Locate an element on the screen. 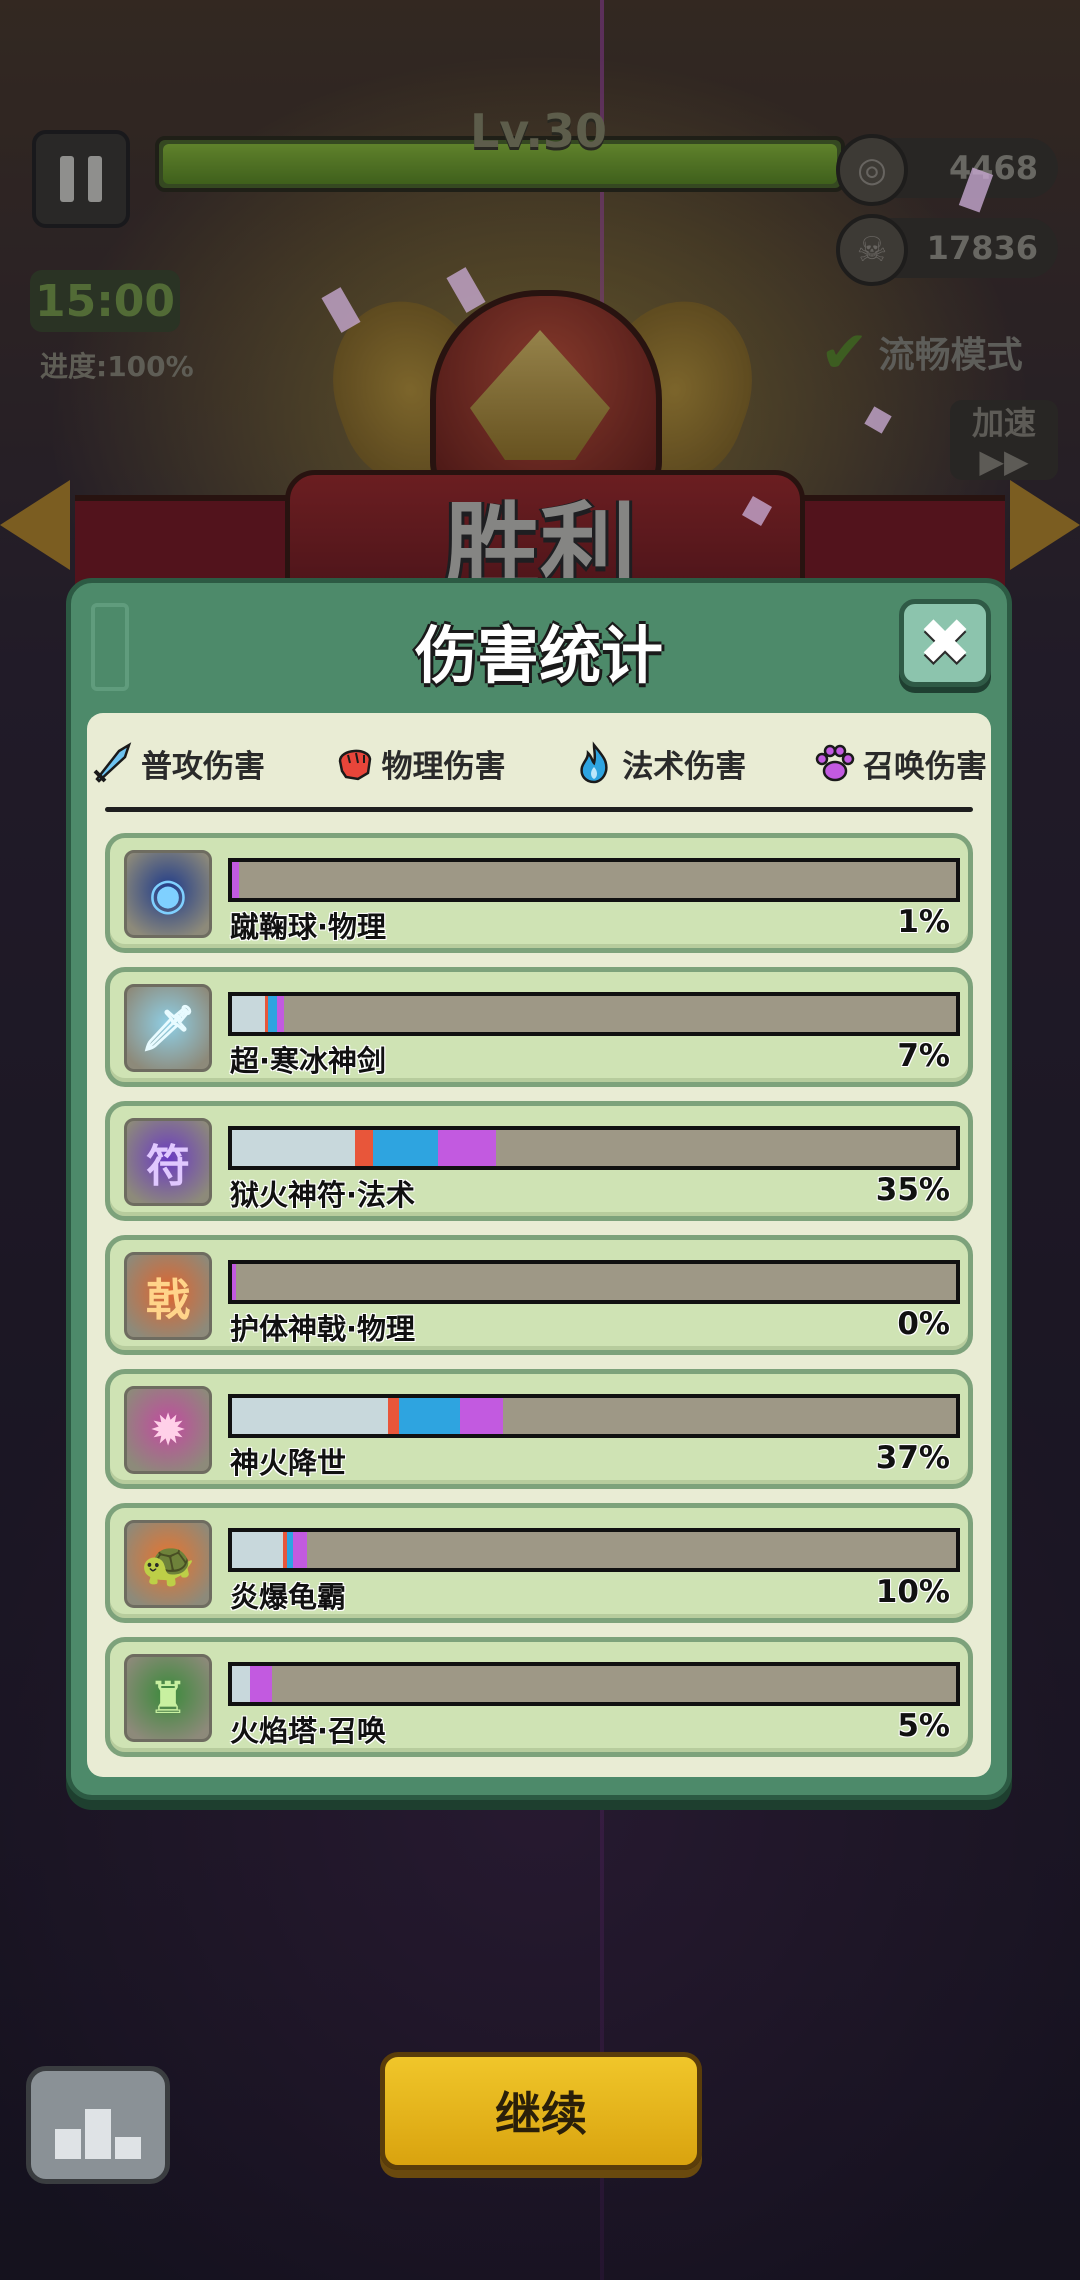  legend-divider is located at coordinates (539, 809).